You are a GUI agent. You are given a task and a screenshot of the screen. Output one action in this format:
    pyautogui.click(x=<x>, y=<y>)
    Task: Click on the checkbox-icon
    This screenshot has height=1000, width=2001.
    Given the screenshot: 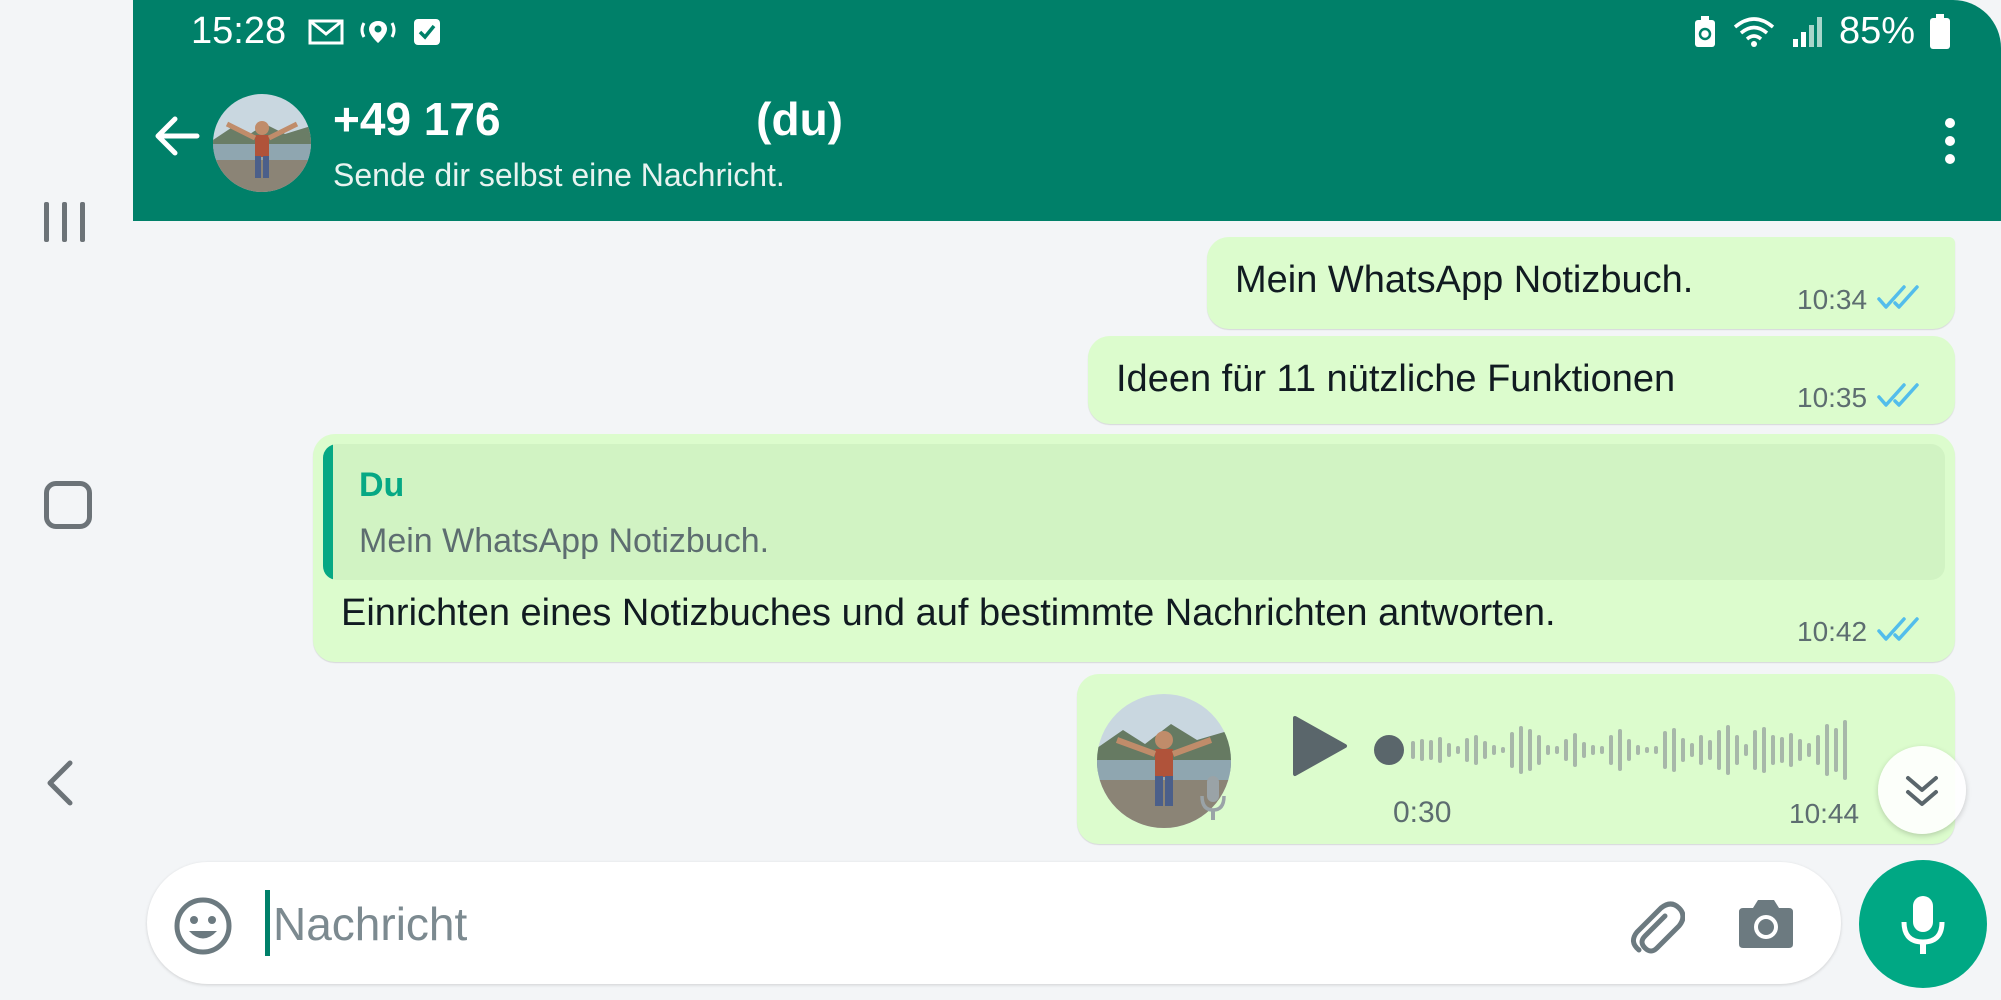 What is the action you would take?
    pyautogui.click(x=427, y=32)
    